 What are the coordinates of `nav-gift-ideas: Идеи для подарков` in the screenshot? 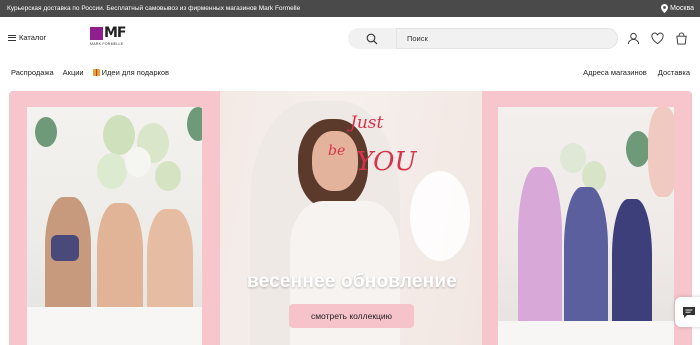 It's located at (131, 72).